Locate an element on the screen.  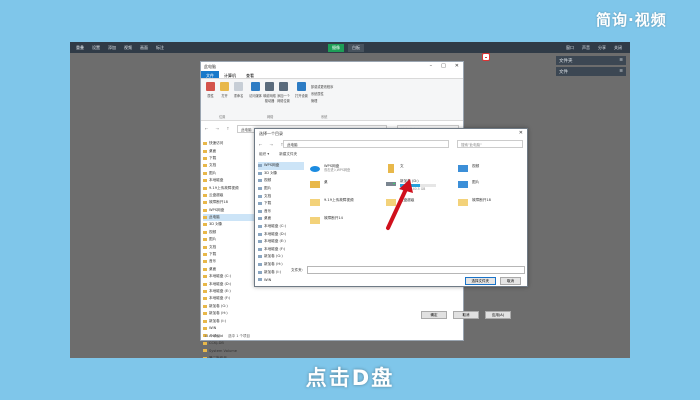
annotation-arrow-icon is located at coordinates (399, 204).